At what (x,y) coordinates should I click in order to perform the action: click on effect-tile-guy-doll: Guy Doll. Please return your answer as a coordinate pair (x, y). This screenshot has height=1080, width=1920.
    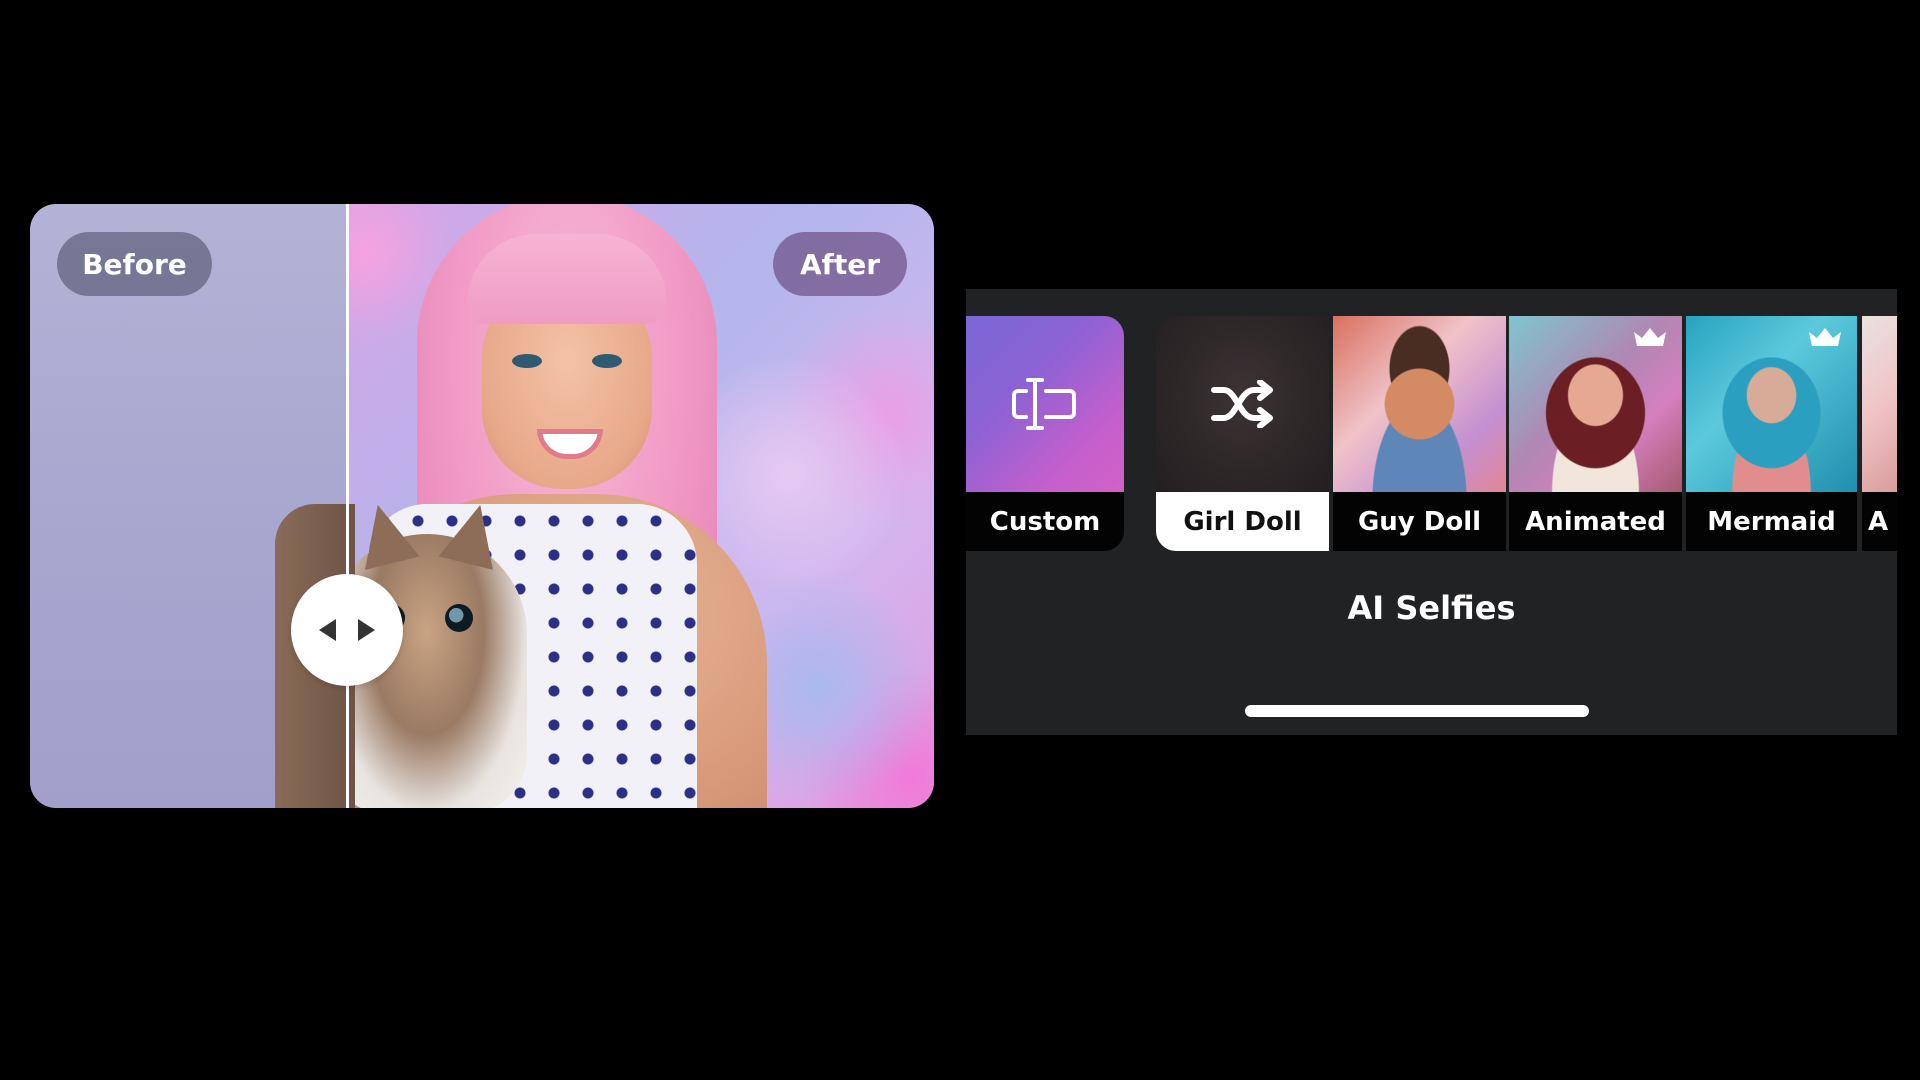
    Looking at the image, I should click on (1419, 433).